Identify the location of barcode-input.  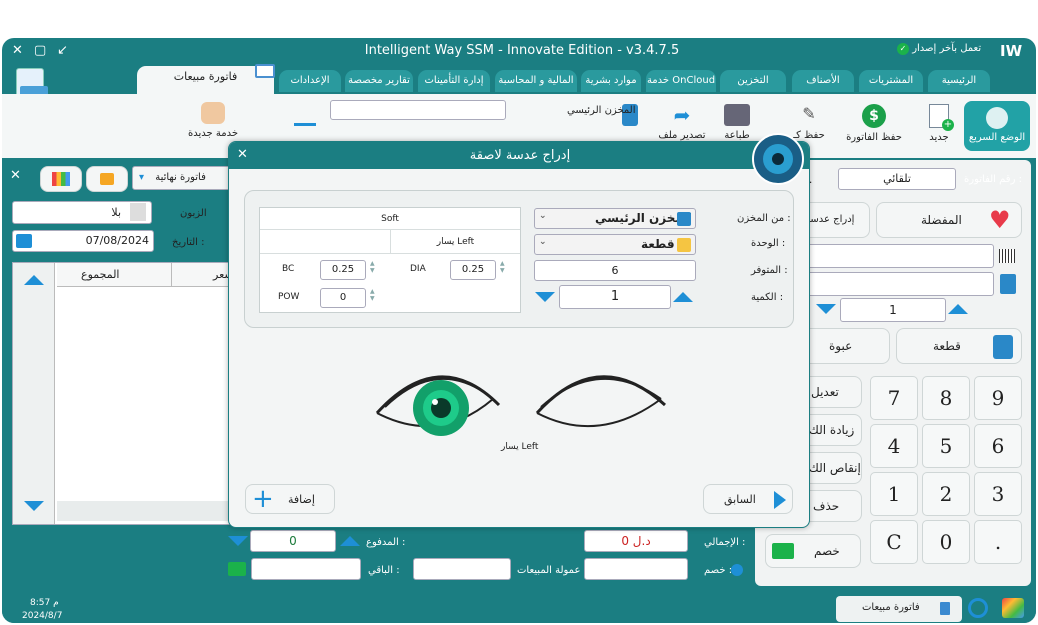
(418, 110).